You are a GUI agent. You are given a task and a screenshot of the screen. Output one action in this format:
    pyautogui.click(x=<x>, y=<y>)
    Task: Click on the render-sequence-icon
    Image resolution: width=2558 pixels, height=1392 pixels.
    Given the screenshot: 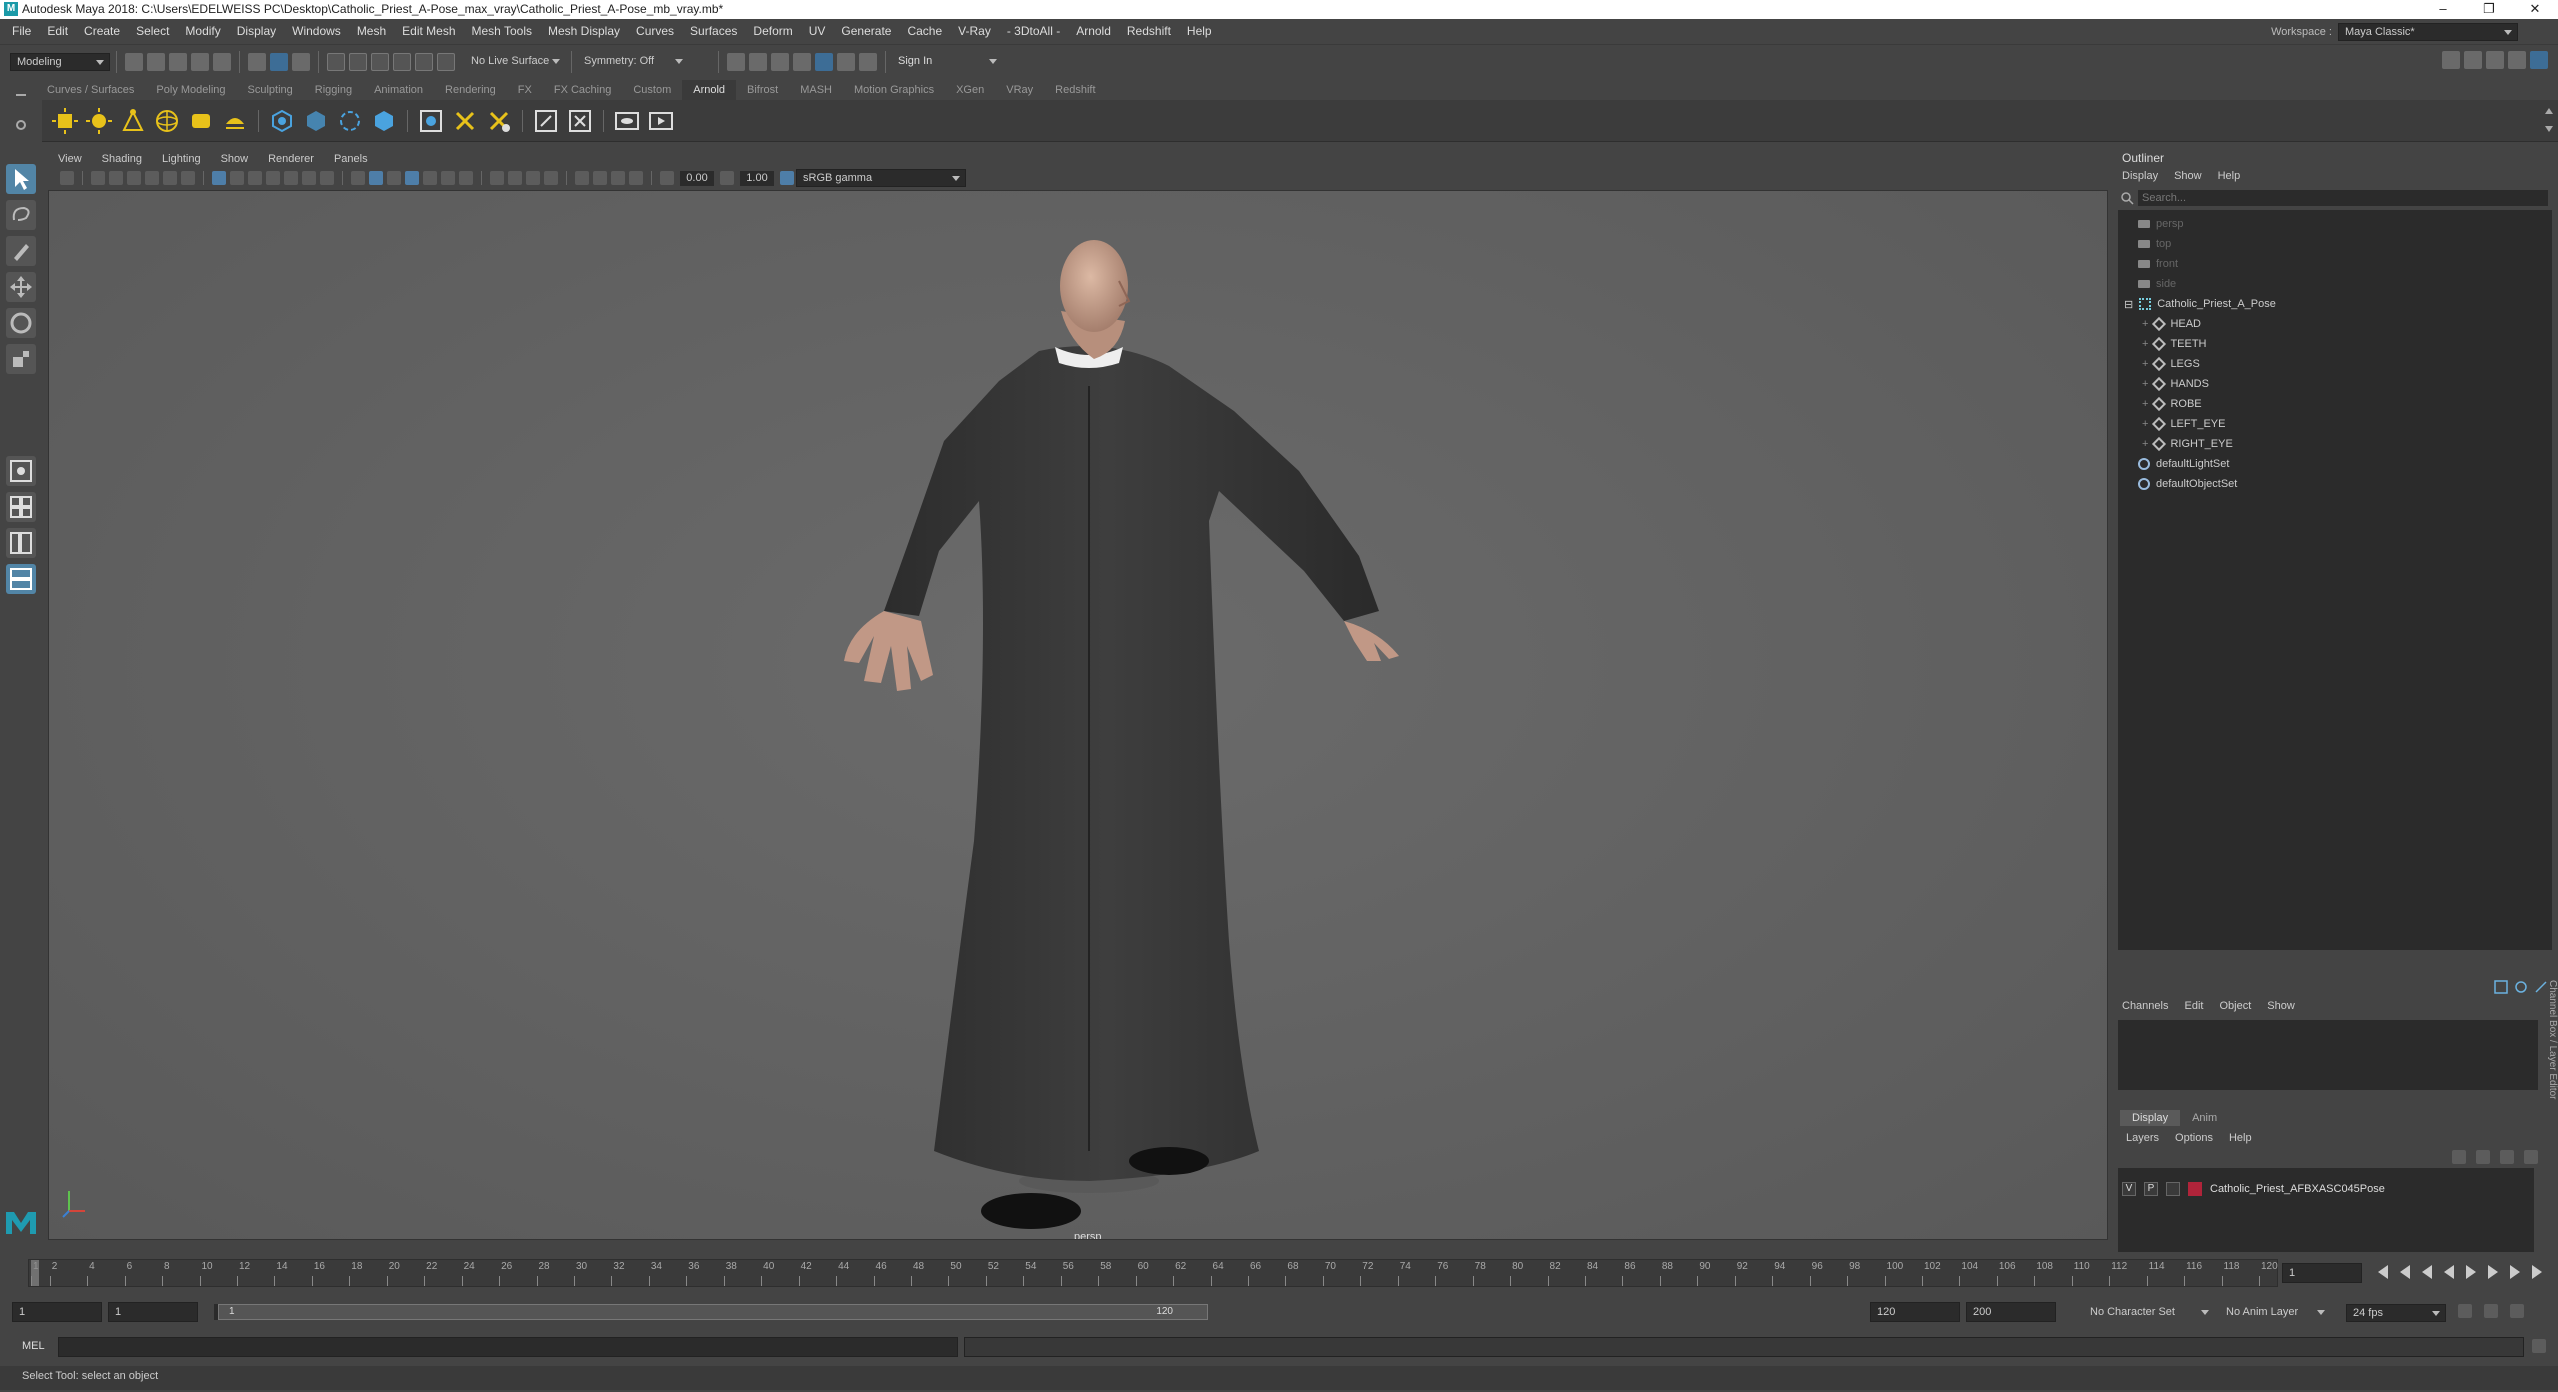 What is the action you would take?
    pyautogui.click(x=661, y=121)
    